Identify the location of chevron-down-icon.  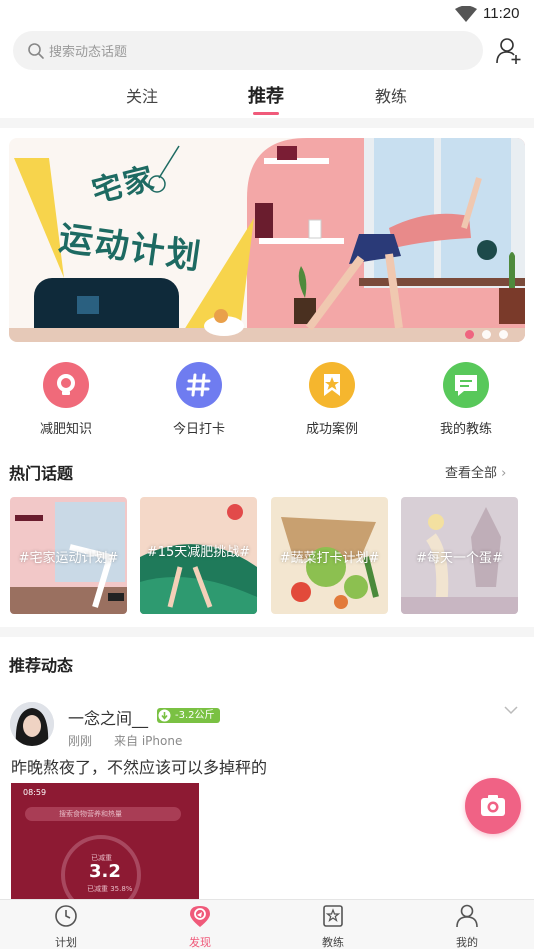
(511, 710).